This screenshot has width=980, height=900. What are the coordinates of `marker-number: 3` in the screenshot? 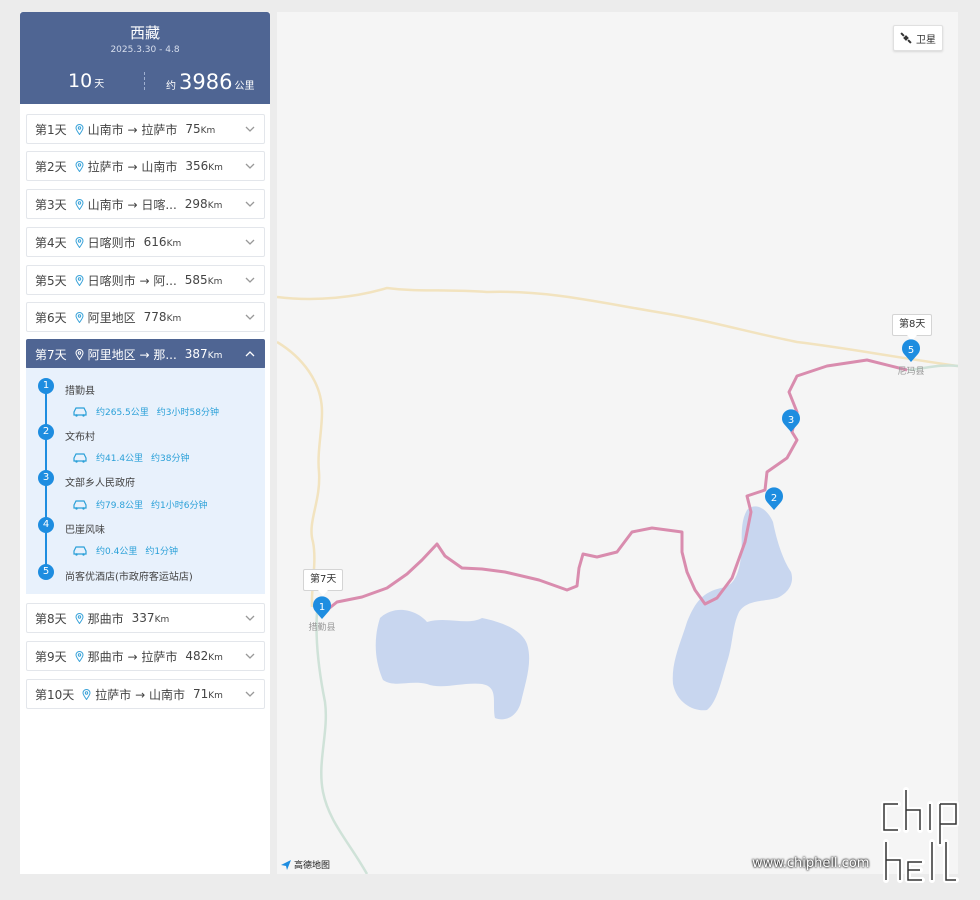 It's located at (791, 420).